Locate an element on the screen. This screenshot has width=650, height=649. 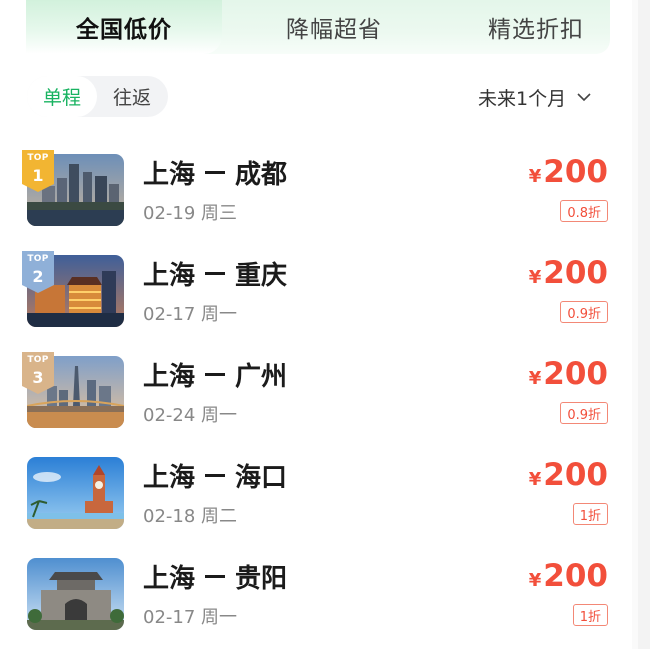
route: 上海 贵阳 is located at coordinates (215, 576).